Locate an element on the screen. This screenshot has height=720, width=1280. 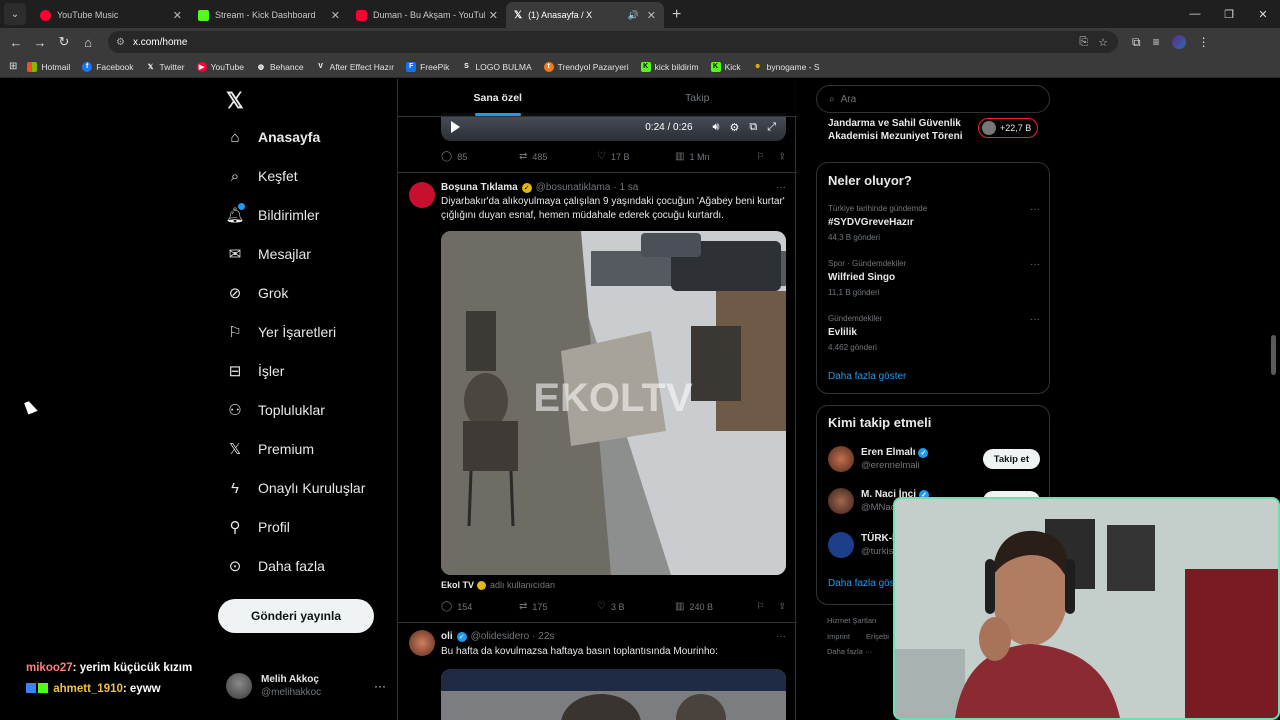
nav-communities: ⚇ Topluluklar is located at coordinates (275, 410).